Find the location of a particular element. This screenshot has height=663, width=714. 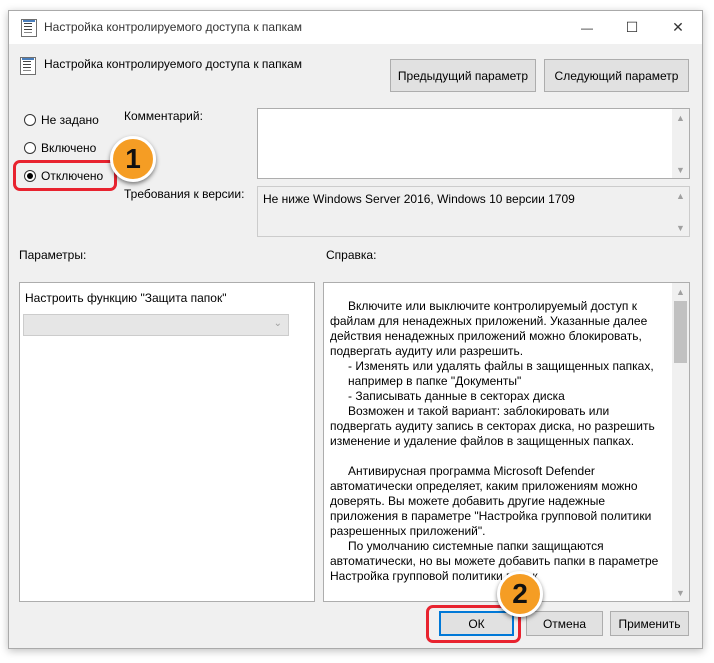

chevron-down-icon: ⌄ is located at coordinates (277, 323).